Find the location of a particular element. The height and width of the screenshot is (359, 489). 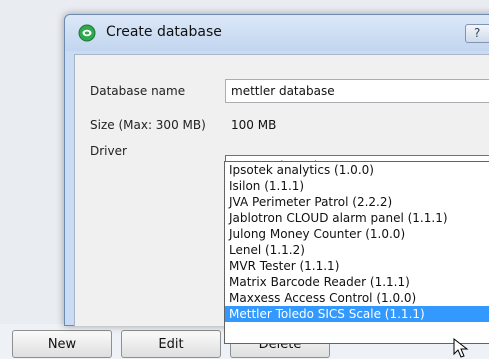

dialog-titlebar: Create database ? is located at coordinates (277, 33).